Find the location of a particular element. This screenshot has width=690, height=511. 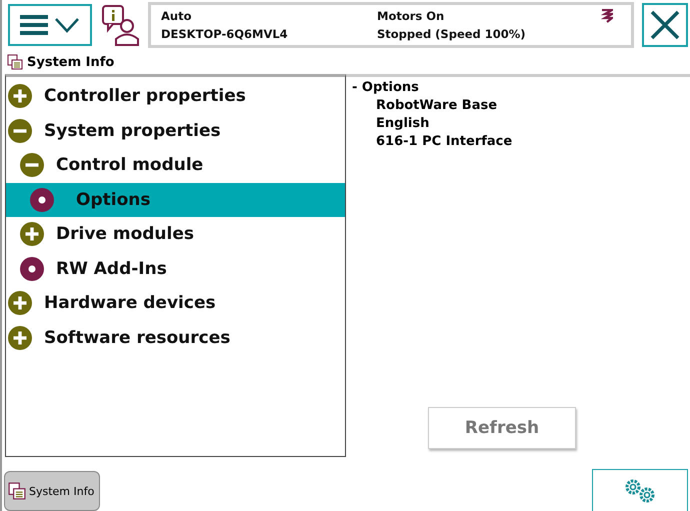

status-panel: Auto Motors On DESKTOP-6Q6MVL4 Stopped (Speed 100%) is located at coordinates (391, 25).